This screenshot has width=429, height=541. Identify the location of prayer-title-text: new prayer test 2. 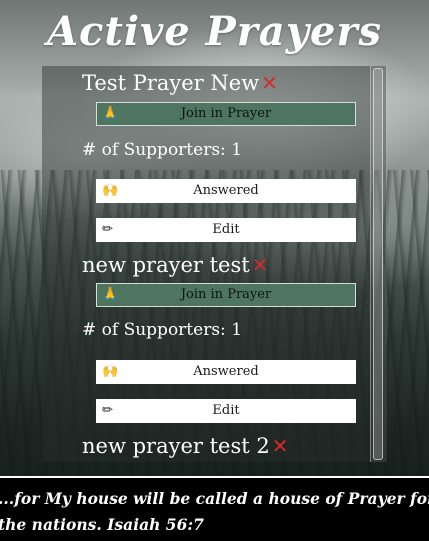
(176, 446).